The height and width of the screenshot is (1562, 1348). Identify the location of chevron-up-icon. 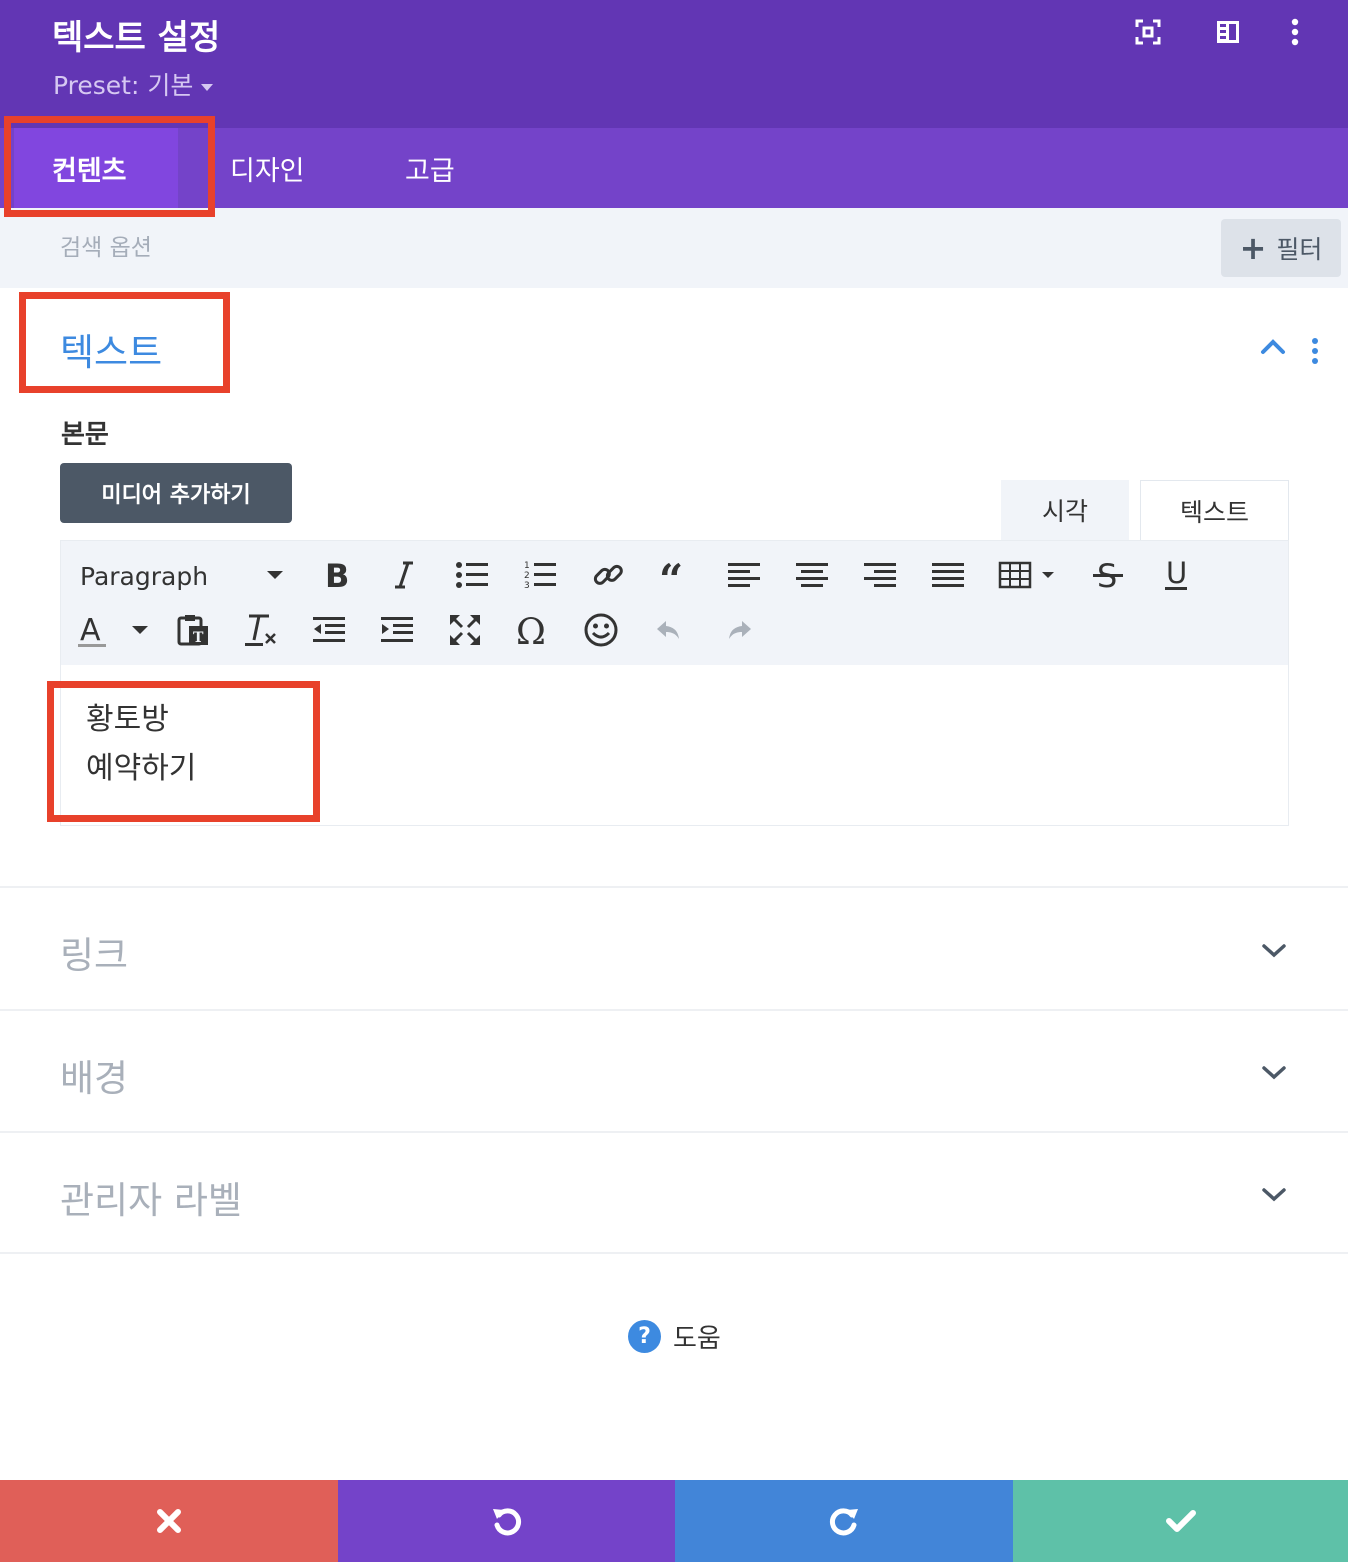
(1273, 348).